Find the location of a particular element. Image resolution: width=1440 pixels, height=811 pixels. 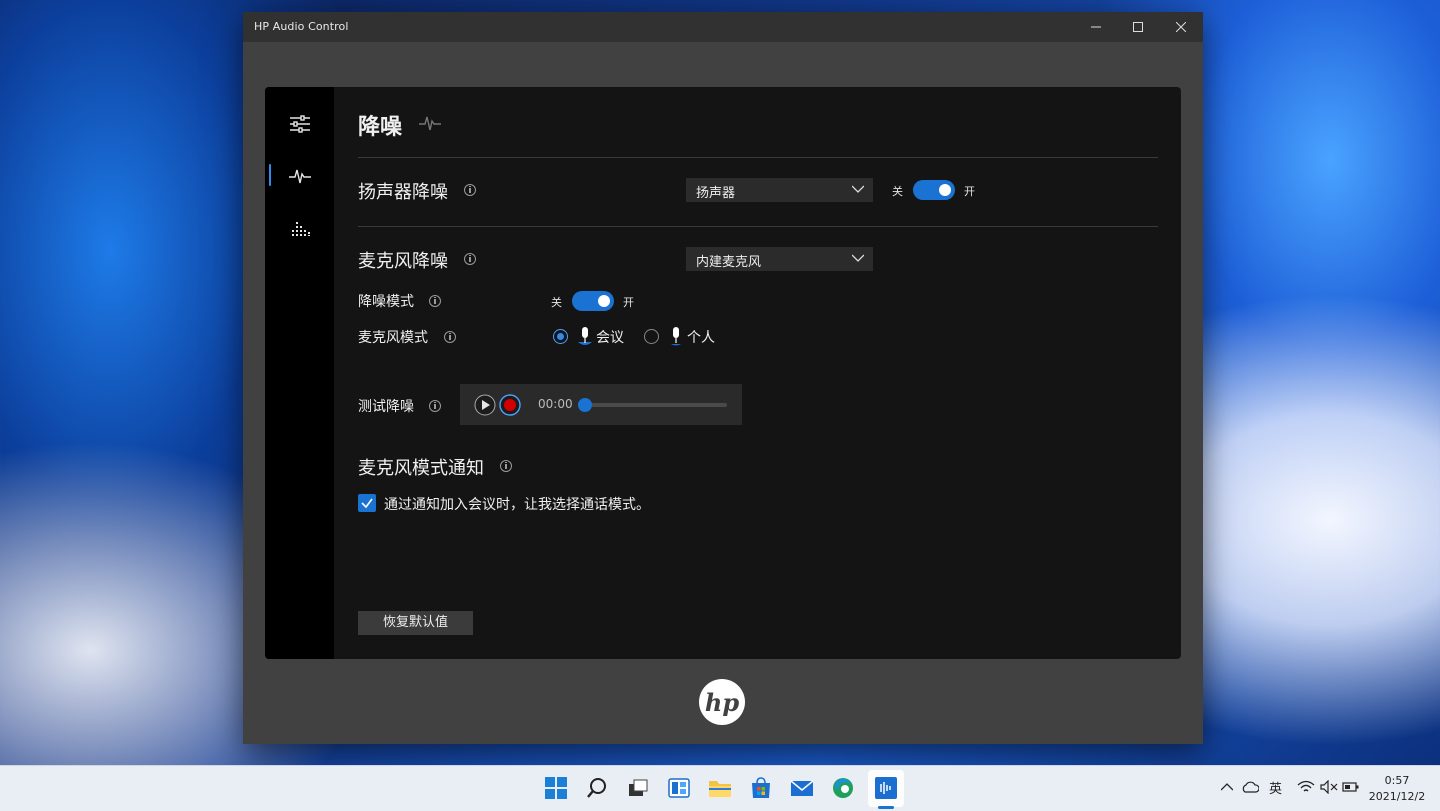

hp-audio-taskbar-button is located at coordinates (886, 788).